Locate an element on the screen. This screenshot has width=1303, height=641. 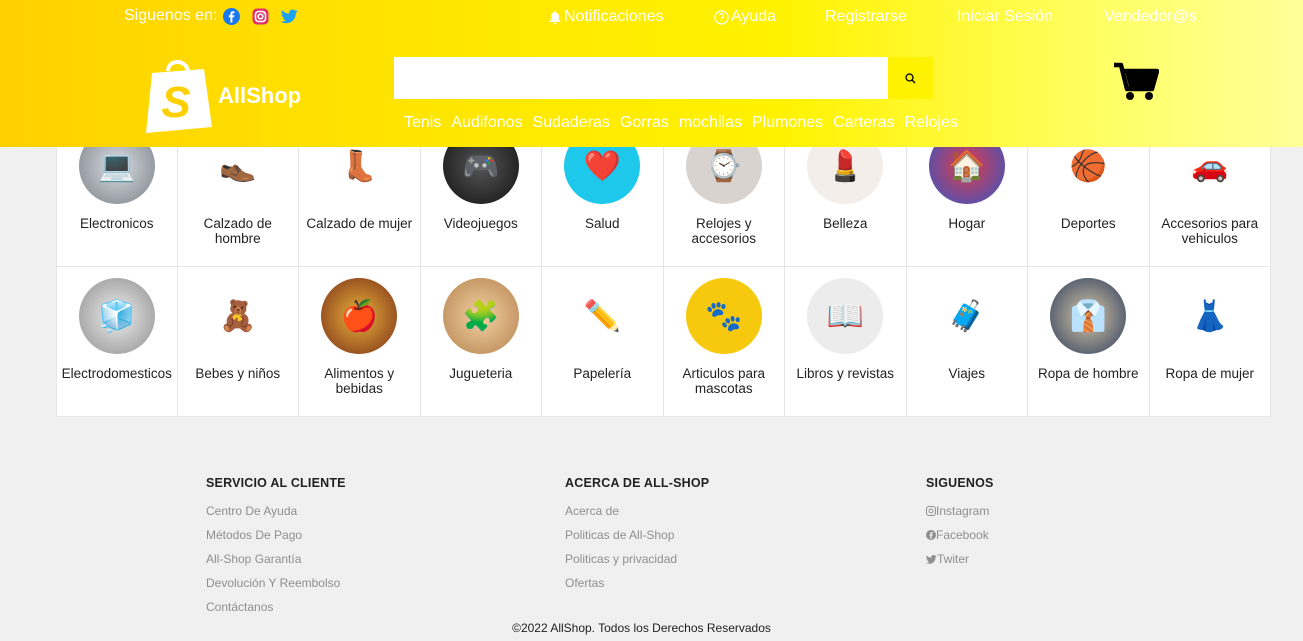
footer-link-label: Twiter is located at coordinates (953, 559).